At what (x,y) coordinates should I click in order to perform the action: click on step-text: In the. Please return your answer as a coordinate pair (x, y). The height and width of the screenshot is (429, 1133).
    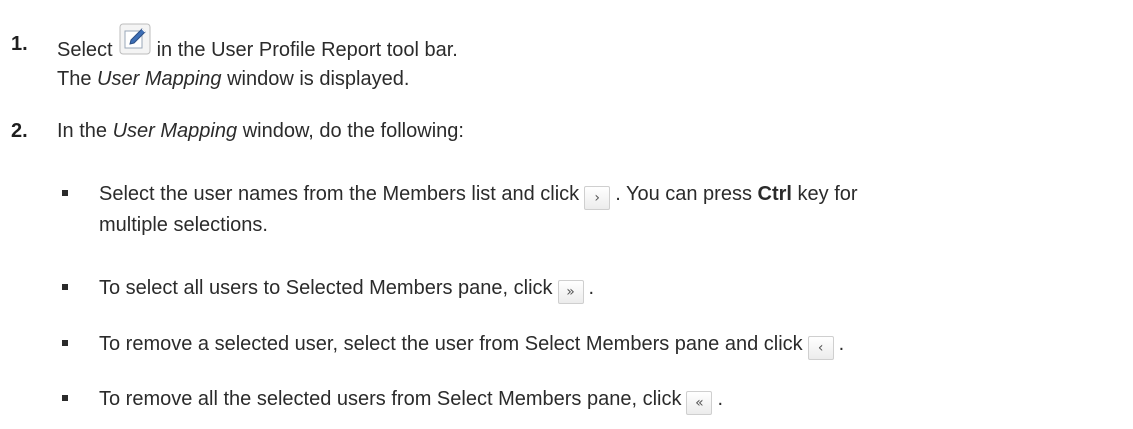
    Looking at the image, I should click on (82, 131).